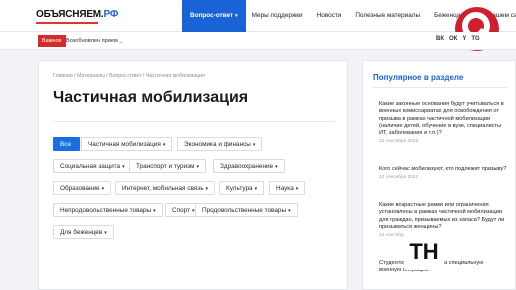 This screenshot has height=290, width=516. Describe the element at coordinates (453, 39) in the screenshot. I see `ok-icon: ОК` at that location.